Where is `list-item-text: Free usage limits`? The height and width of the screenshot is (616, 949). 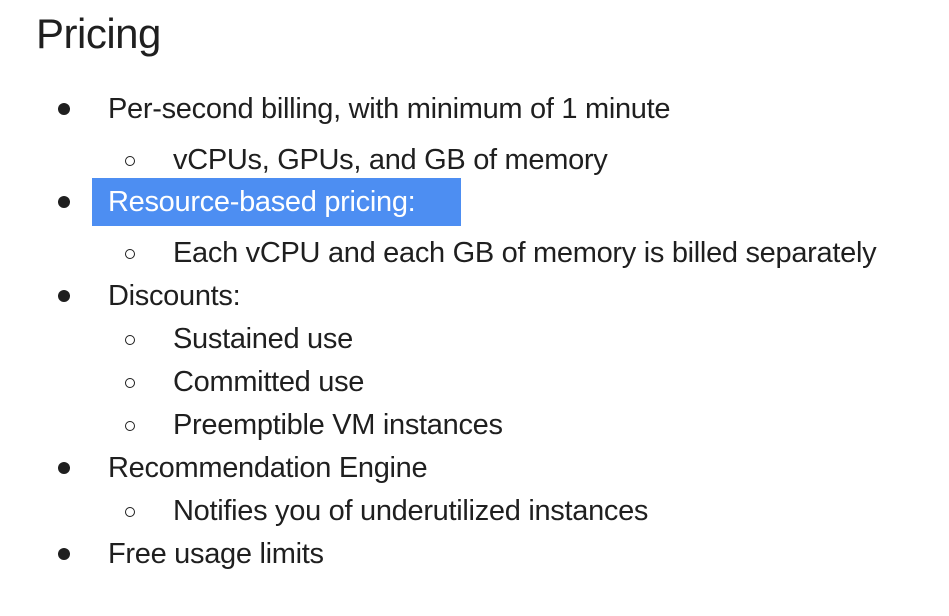
list-item-text: Free usage limits is located at coordinates (216, 554).